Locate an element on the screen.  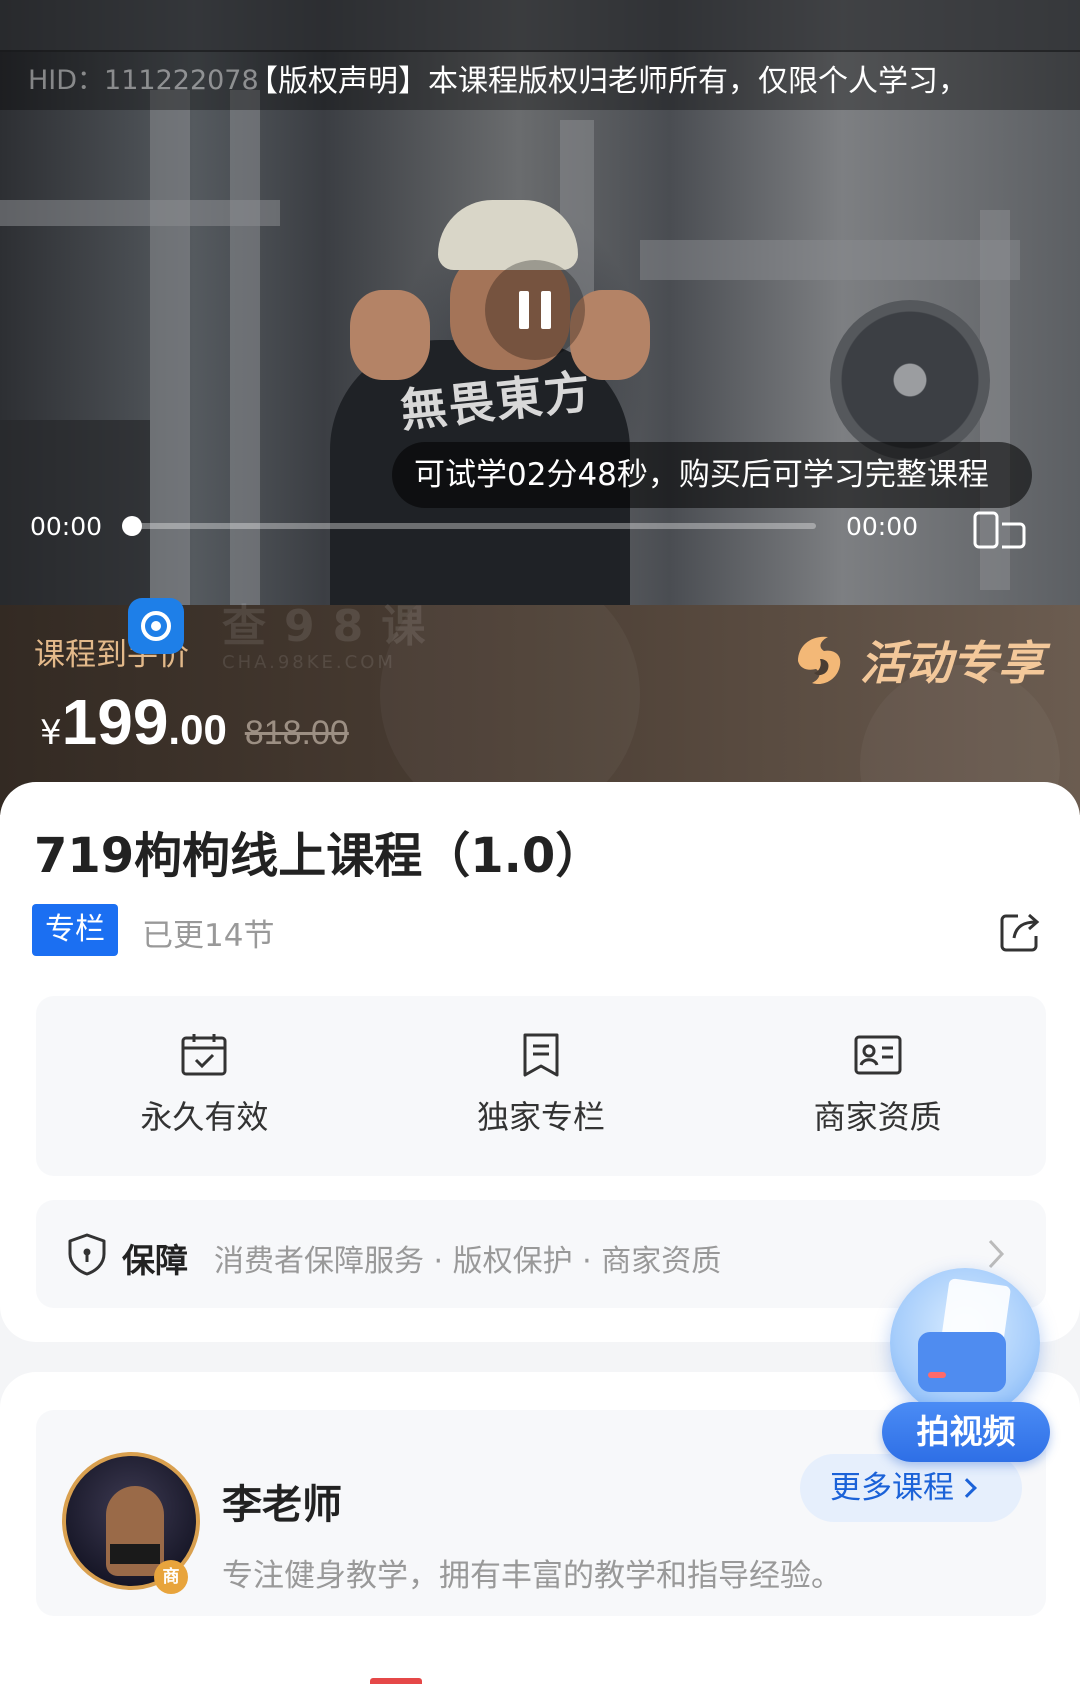
total-time: 00:00 is located at coordinates (882, 526).